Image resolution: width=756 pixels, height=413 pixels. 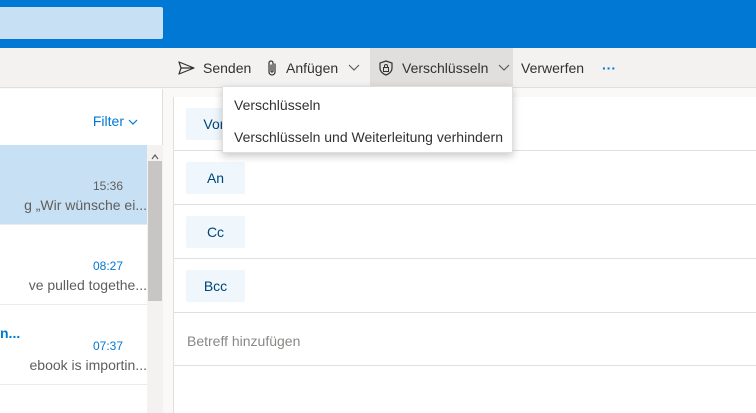 I want to click on cc-button: Cc, so click(x=215, y=232).